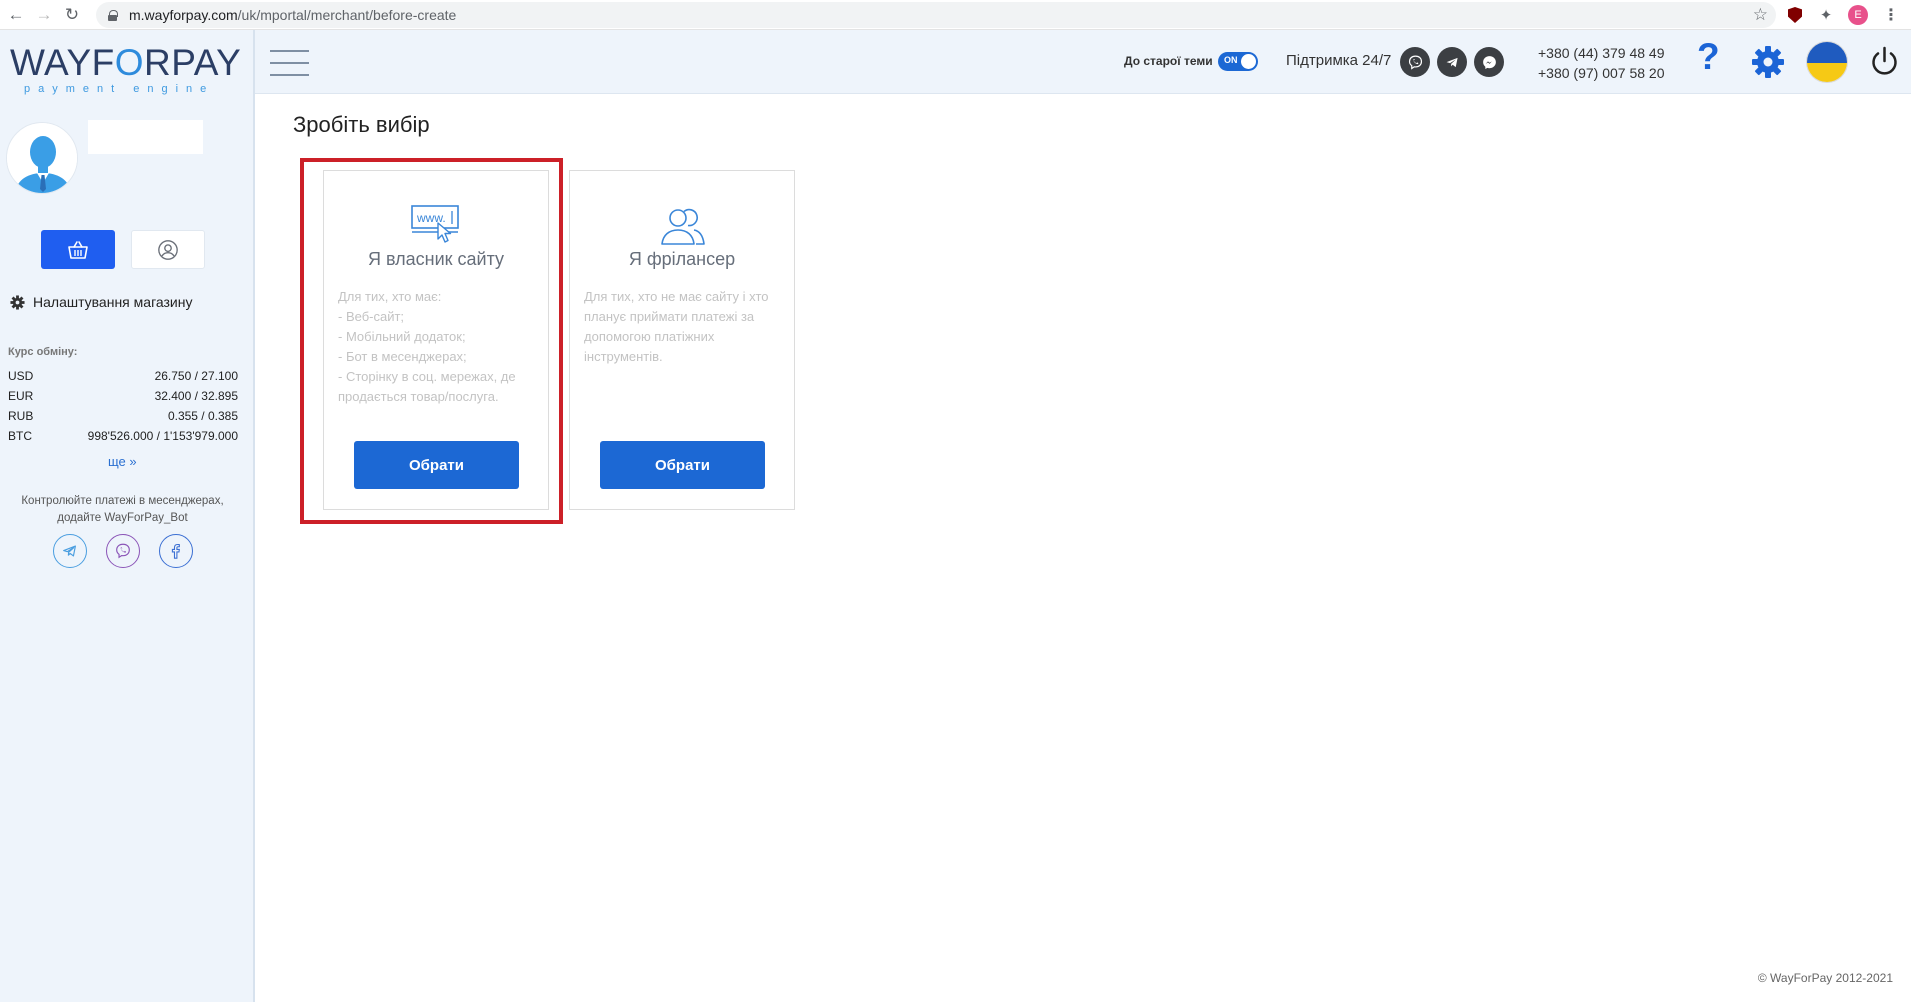 This screenshot has width=1911, height=1002. Describe the element at coordinates (436, 465) in the screenshot. I see `choose-site-owner-button: Обрати` at that location.